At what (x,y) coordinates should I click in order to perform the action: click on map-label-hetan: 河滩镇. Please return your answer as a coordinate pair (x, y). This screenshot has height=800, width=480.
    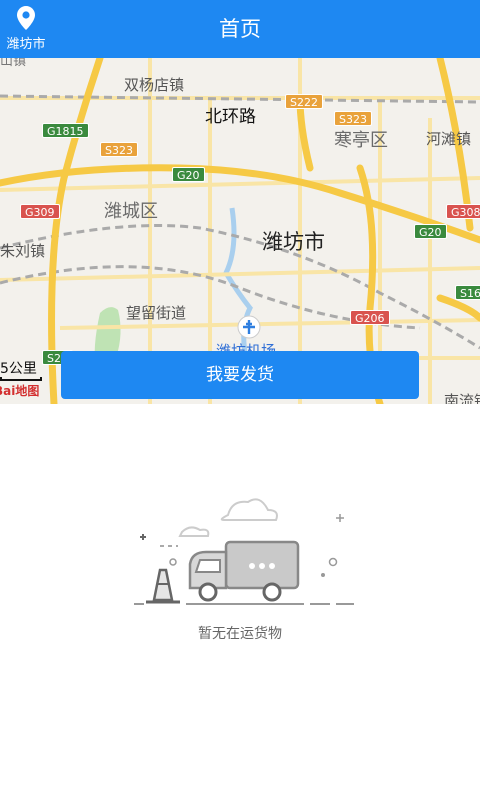
    Looking at the image, I should click on (449, 139).